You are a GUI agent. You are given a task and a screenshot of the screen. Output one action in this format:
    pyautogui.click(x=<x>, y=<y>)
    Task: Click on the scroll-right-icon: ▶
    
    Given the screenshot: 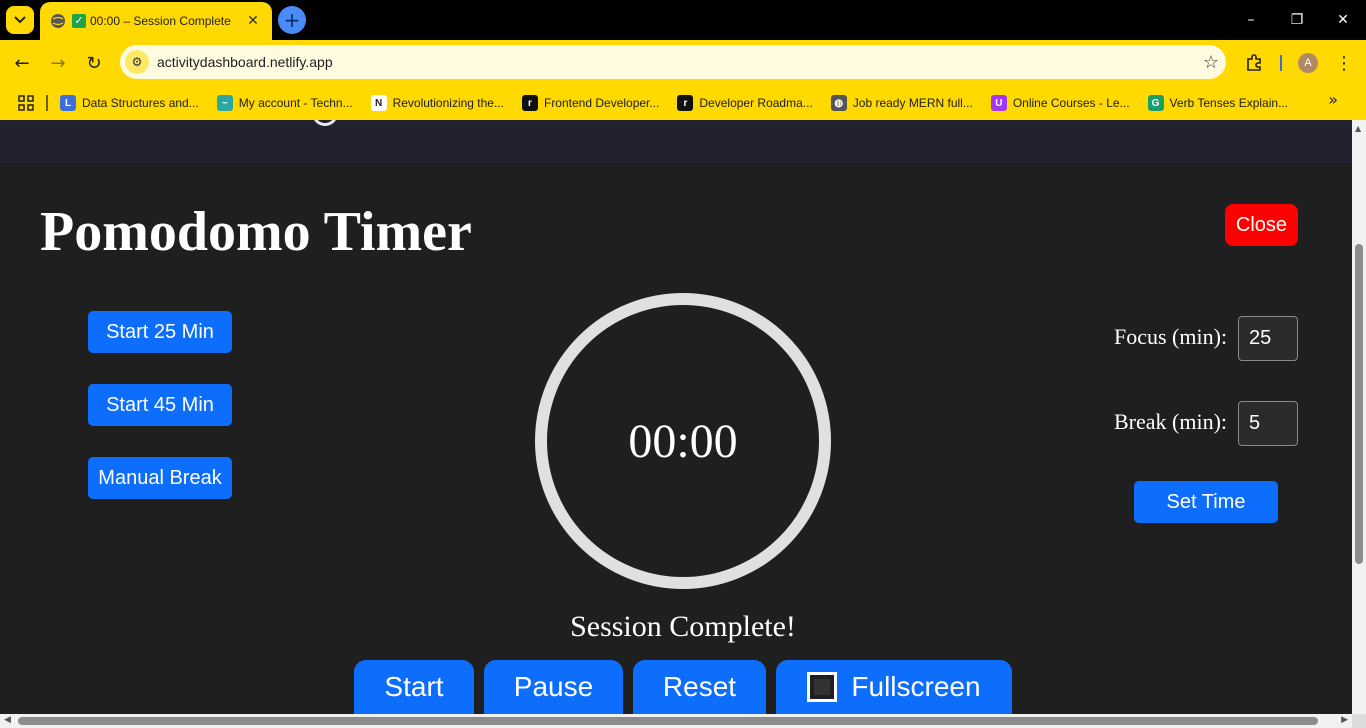 What is the action you would take?
    pyautogui.click(x=1344, y=720)
    